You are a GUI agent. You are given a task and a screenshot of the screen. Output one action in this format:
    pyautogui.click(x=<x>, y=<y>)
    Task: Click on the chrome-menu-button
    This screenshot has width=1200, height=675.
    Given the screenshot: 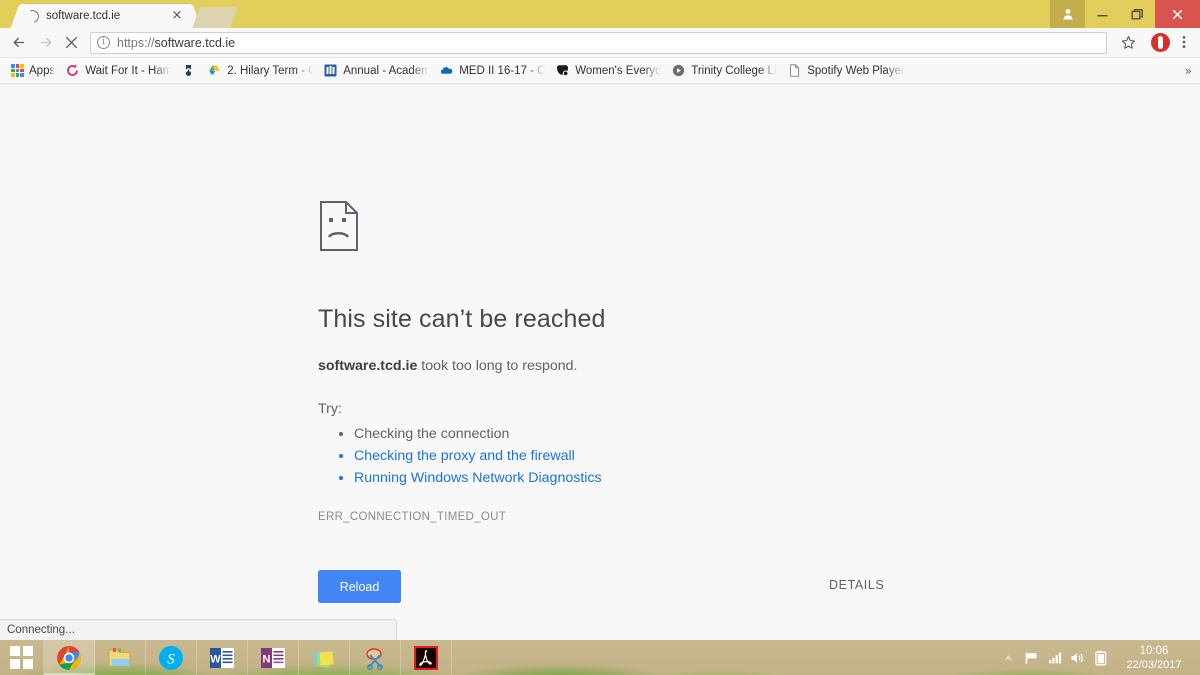 What is the action you would take?
    pyautogui.click(x=1184, y=43)
    